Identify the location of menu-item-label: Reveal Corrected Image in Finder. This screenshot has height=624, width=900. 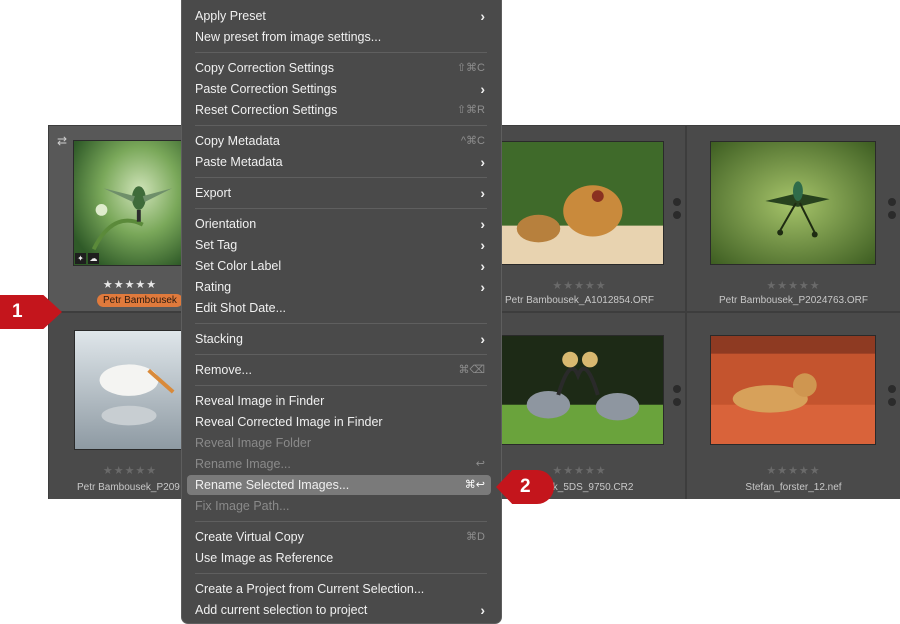
(289, 422).